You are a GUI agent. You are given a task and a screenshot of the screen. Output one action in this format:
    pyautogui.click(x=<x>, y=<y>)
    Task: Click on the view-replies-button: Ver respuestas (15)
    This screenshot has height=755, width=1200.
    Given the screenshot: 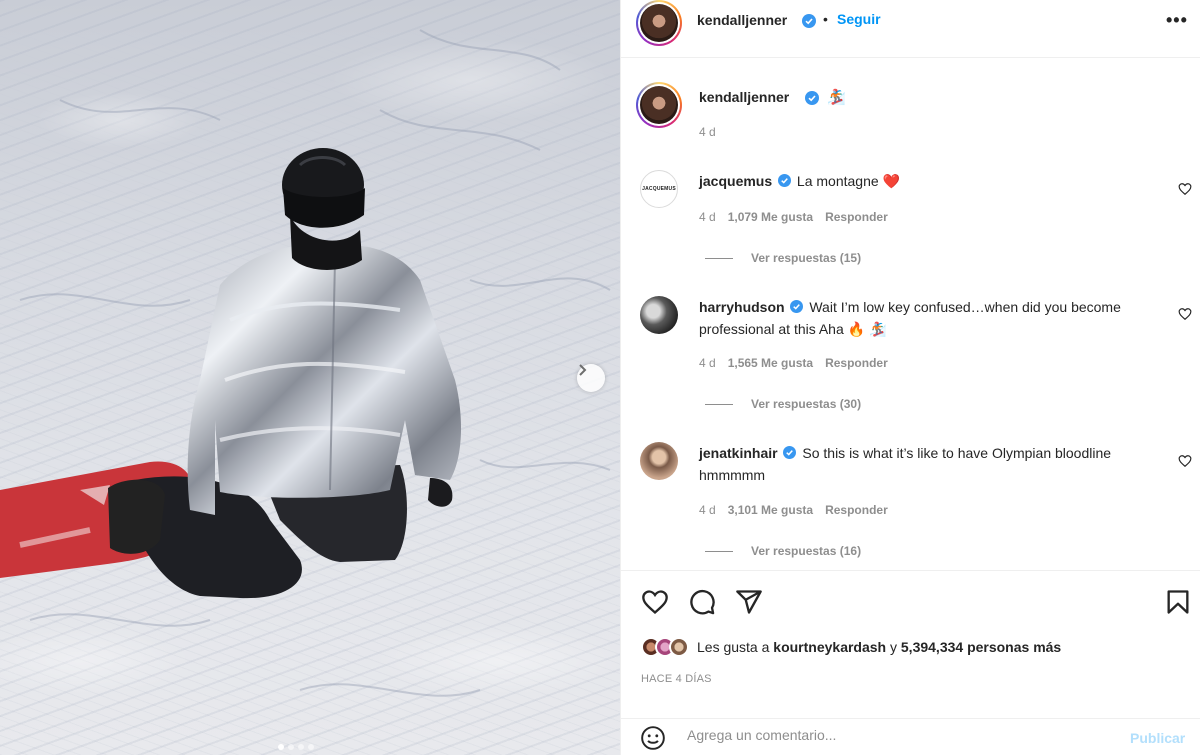 What is the action you would take?
    pyautogui.click(x=783, y=258)
    